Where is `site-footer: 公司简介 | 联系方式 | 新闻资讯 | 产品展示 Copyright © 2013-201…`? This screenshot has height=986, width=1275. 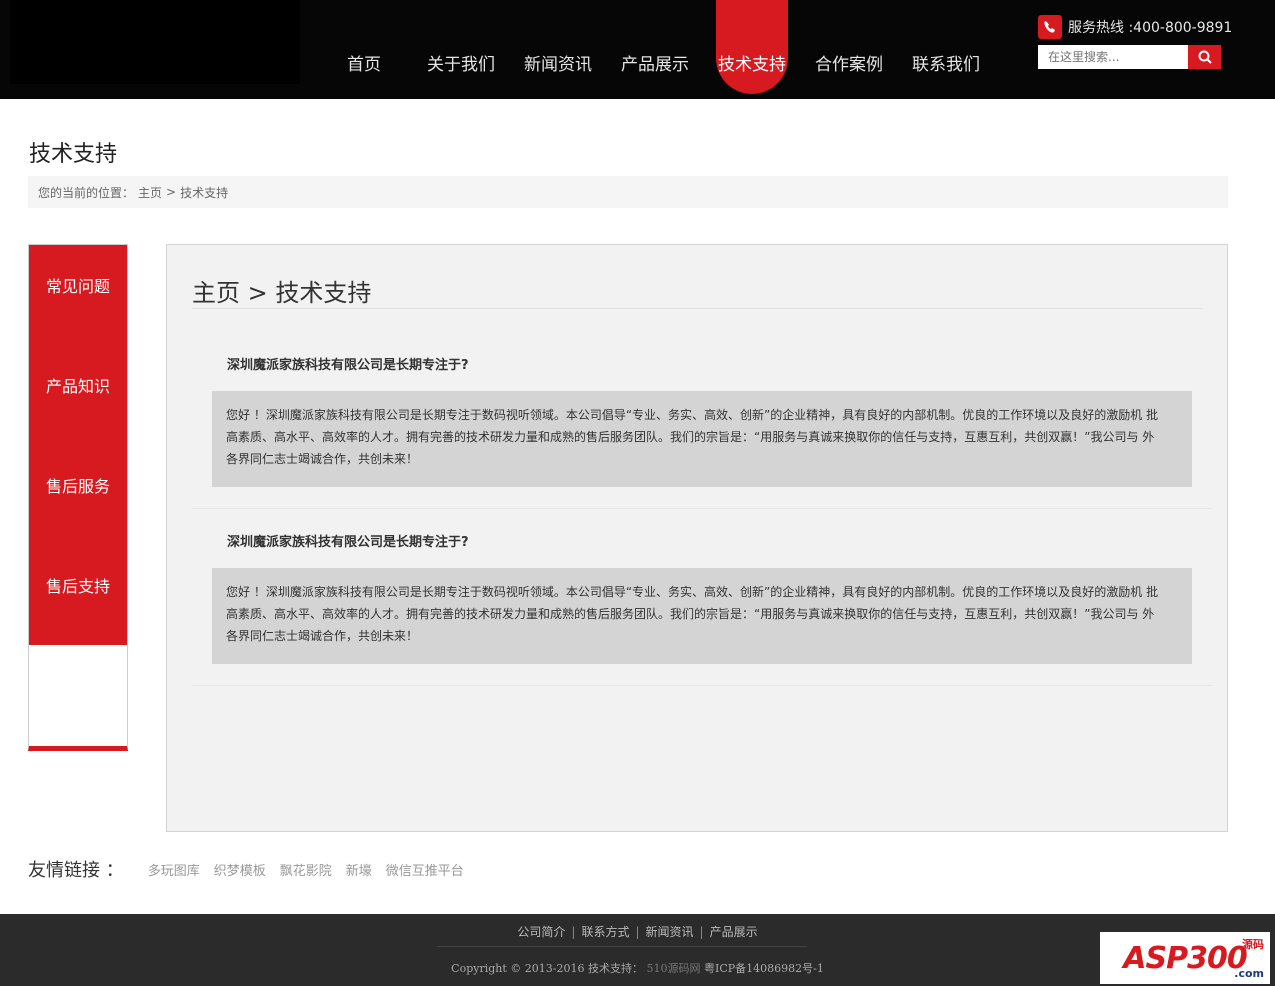
site-footer: 公司简介 | 联系方式 | 新闻资讯 | 产品展示 Copyright © 2013-201… is located at coordinates (637, 950).